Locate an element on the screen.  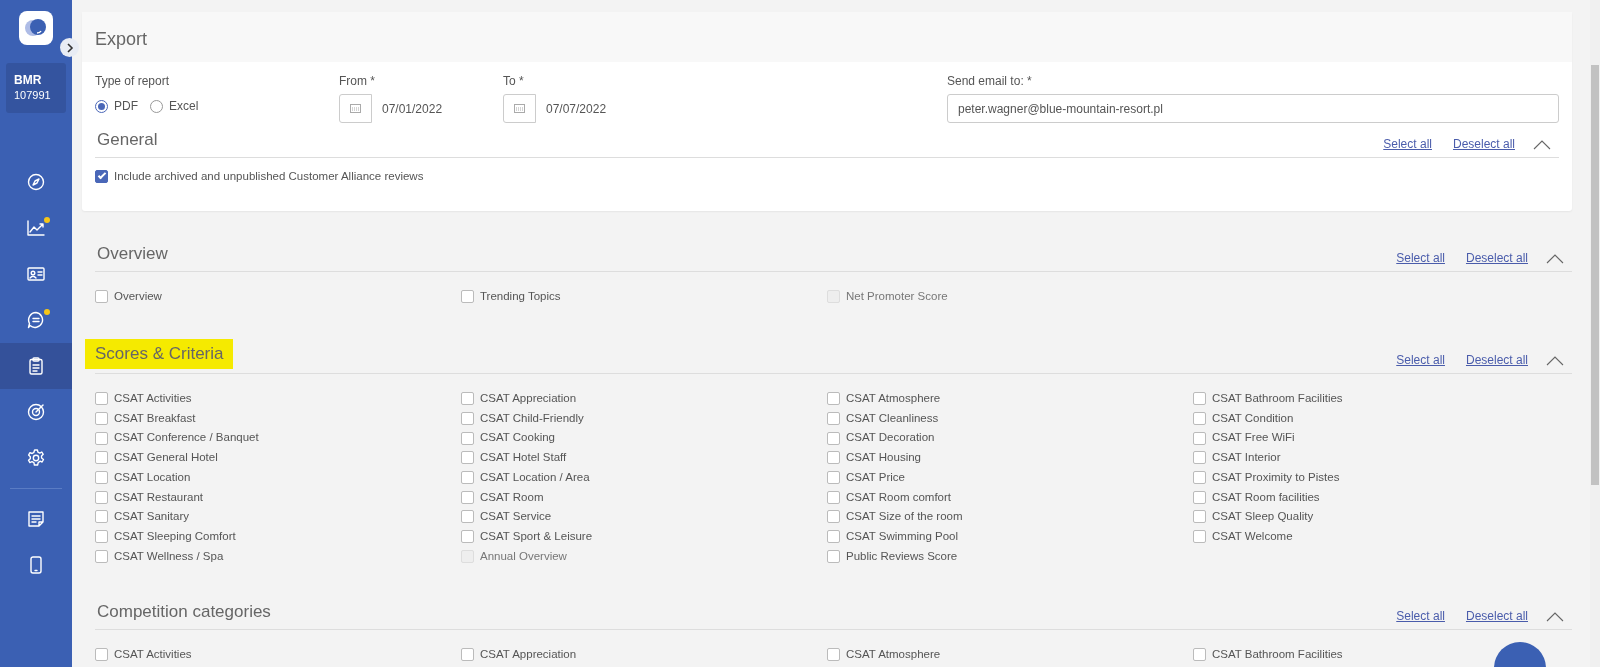
checkbox-label: CSAT Sanitary is located at coordinates (151, 517).